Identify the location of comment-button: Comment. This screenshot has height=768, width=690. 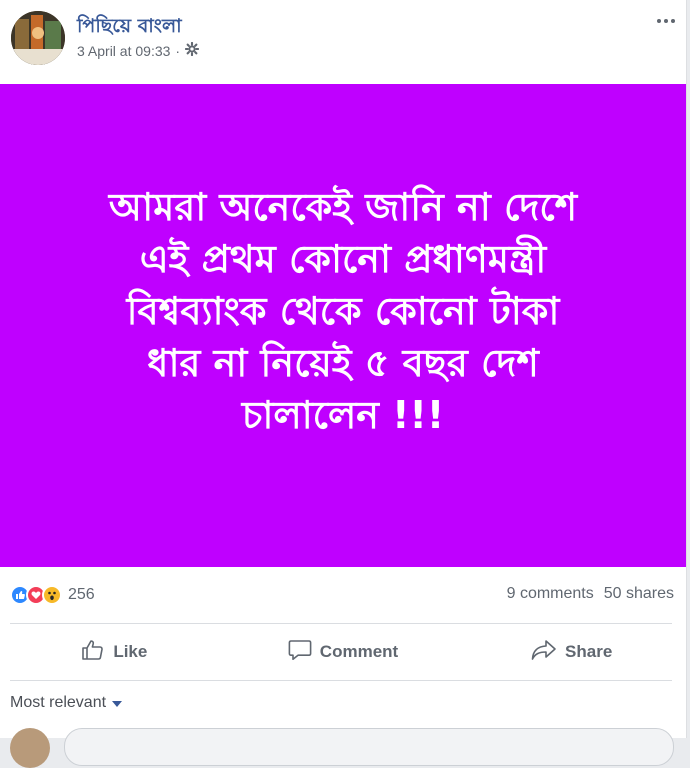
(343, 652).